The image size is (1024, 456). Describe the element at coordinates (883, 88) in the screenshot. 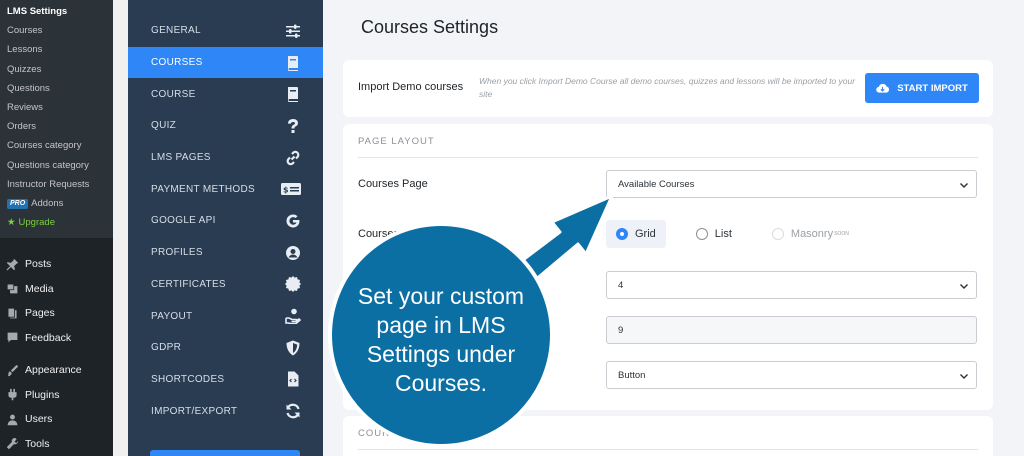

I see `cloud-download-icon` at that location.